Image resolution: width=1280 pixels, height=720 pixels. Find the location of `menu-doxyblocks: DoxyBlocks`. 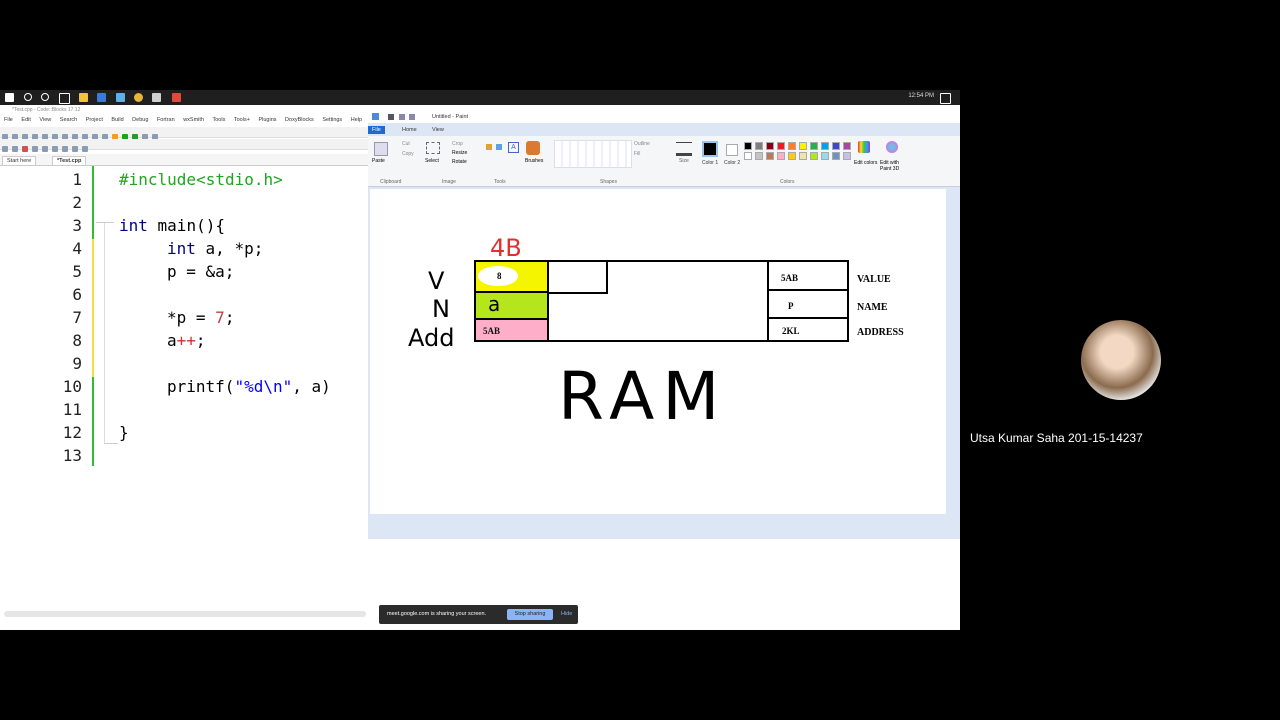

menu-doxyblocks: DoxyBlocks is located at coordinates (299, 120).